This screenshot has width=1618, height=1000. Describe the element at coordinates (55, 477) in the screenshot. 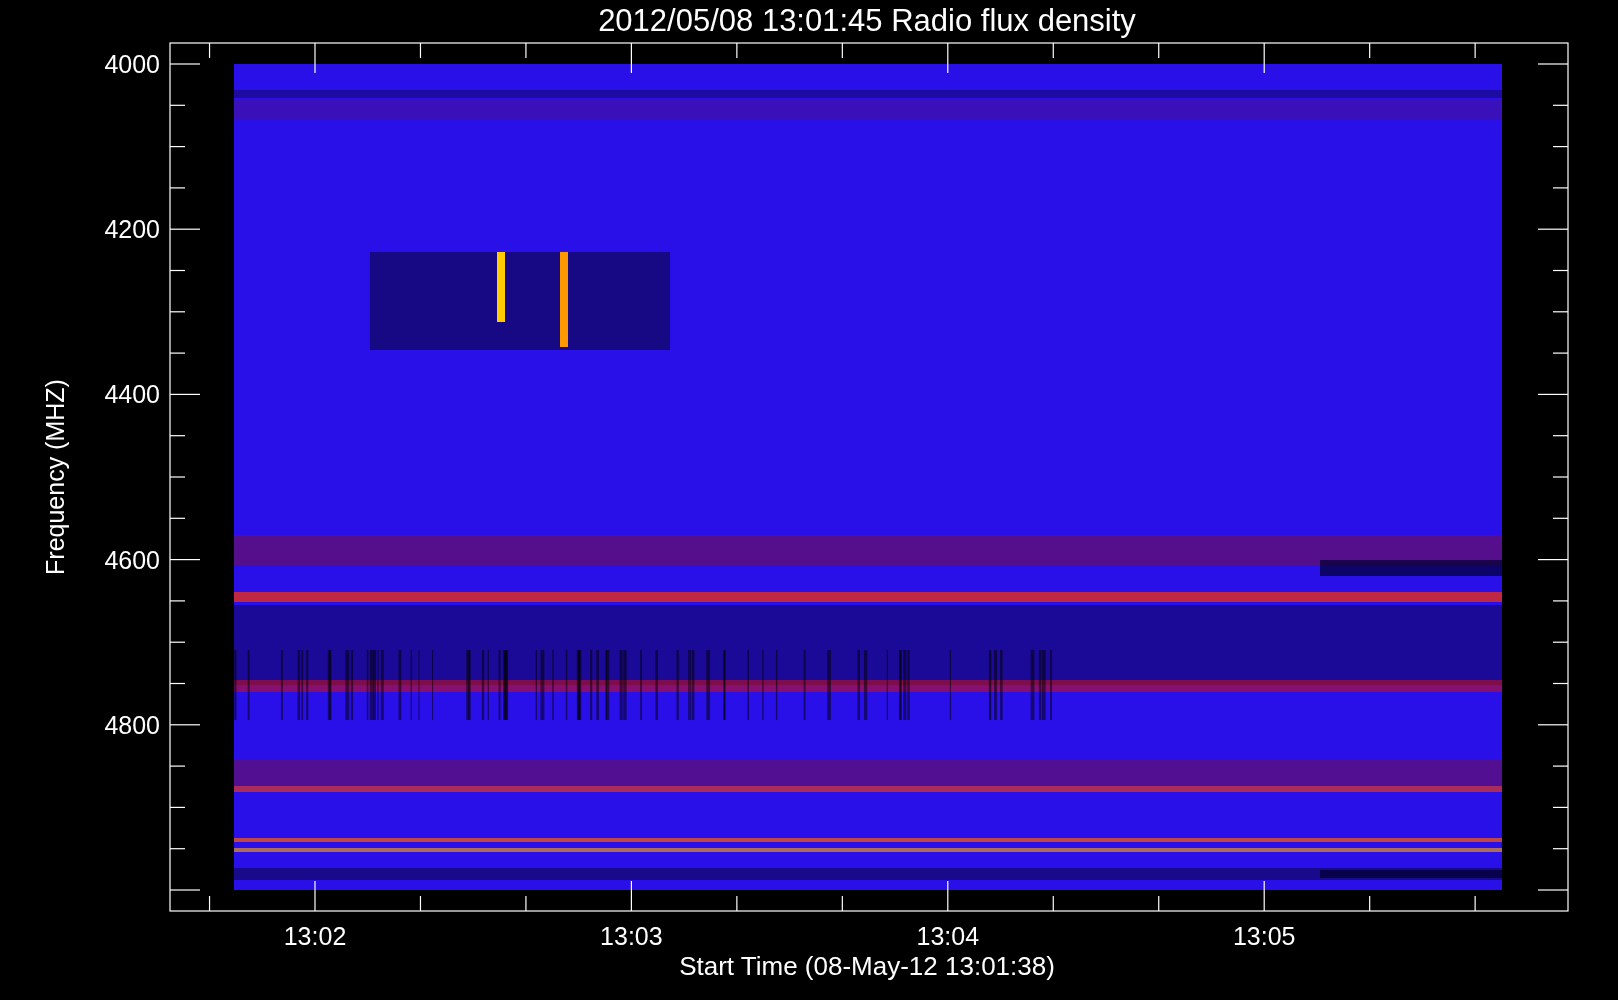

I see `y-axis-label: Frequency (MHZ)` at that location.